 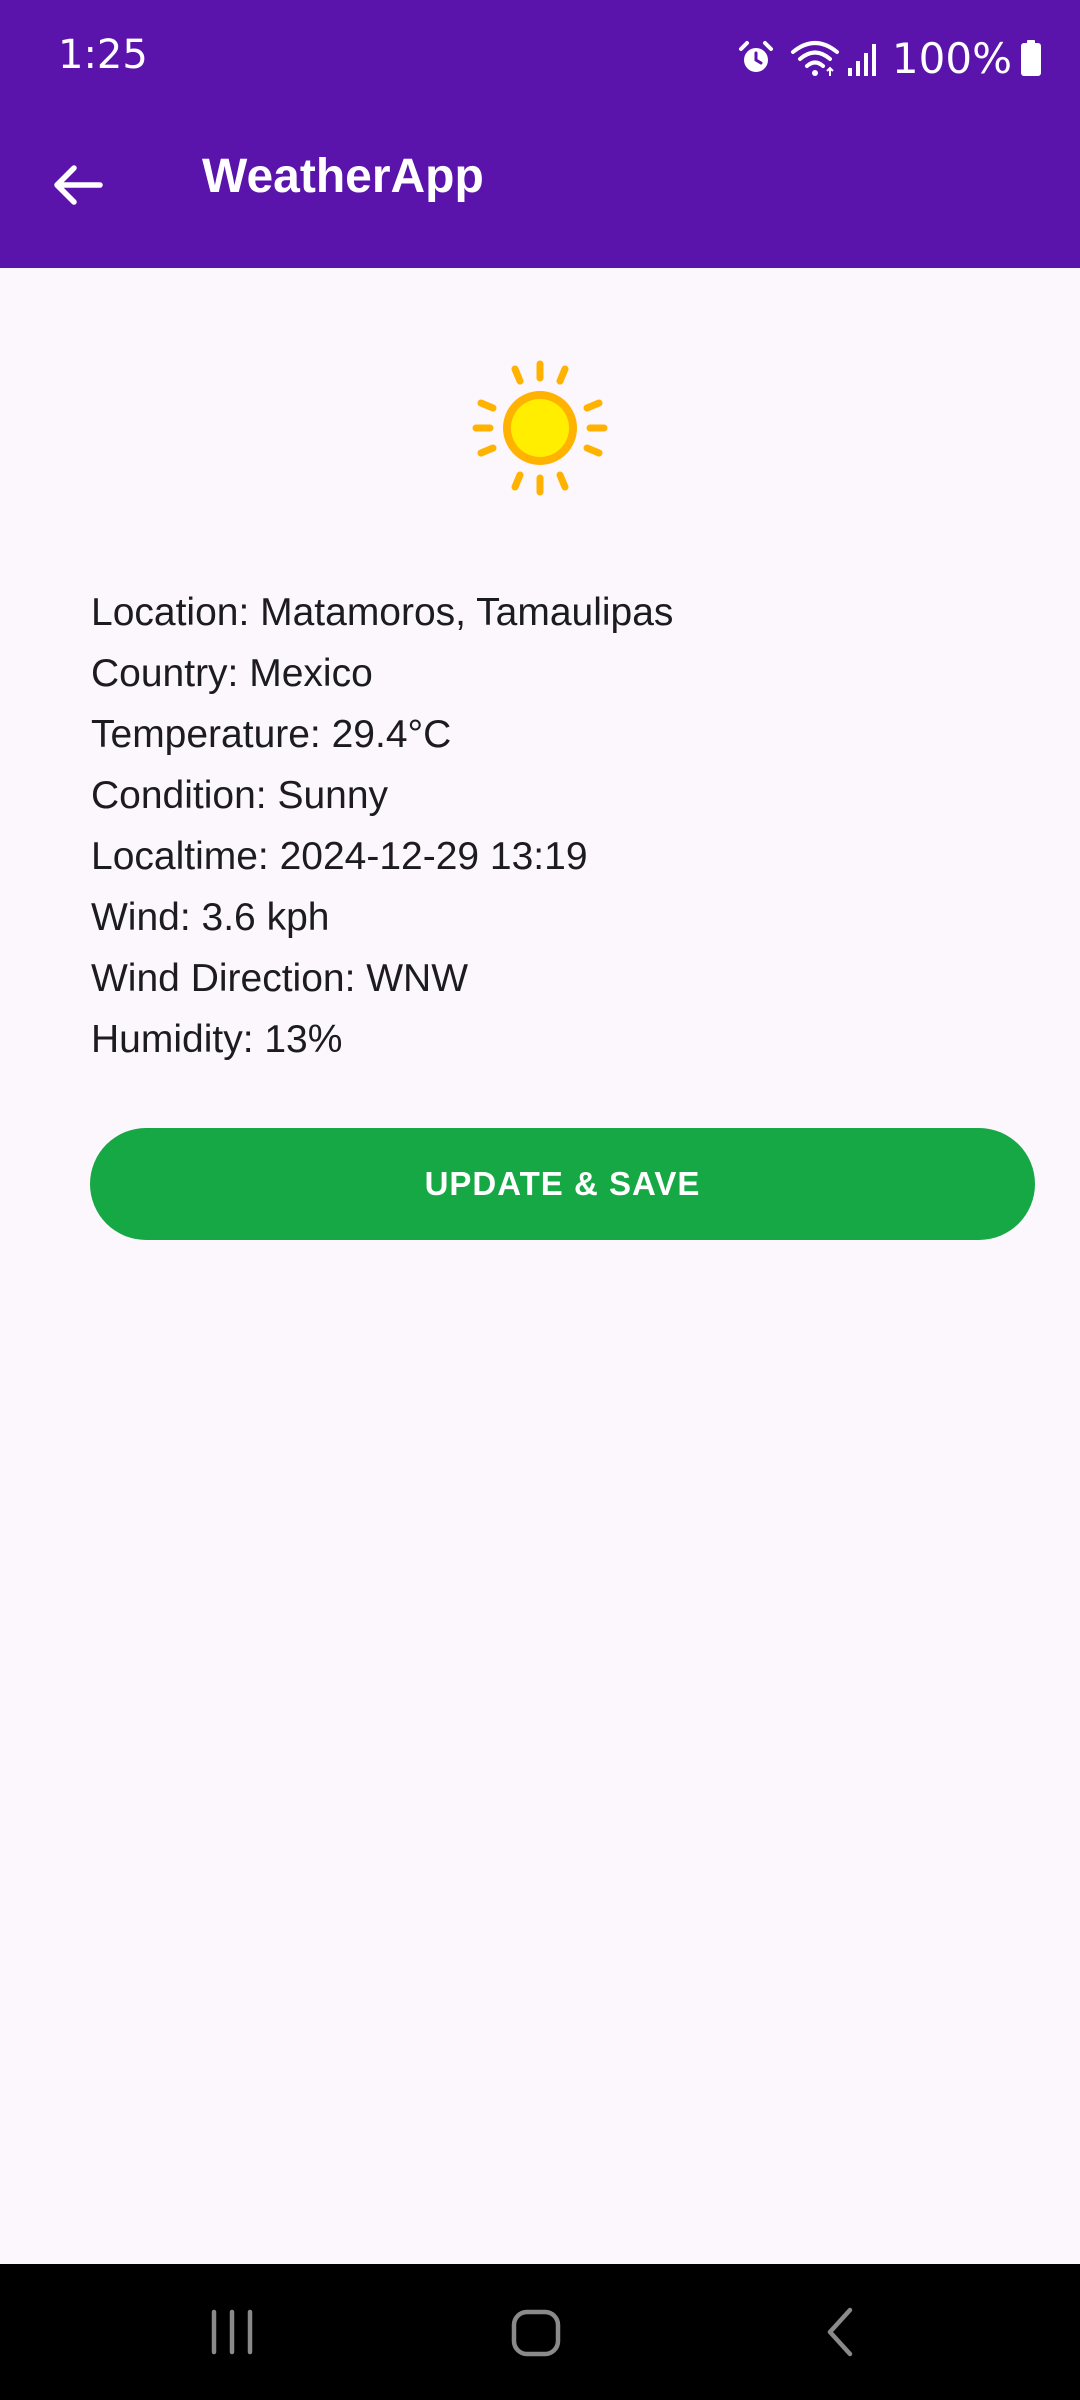 What do you see at coordinates (210, 917) in the screenshot?
I see `wind-text: Wind: 3.6 kph` at bounding box center [210, 917].